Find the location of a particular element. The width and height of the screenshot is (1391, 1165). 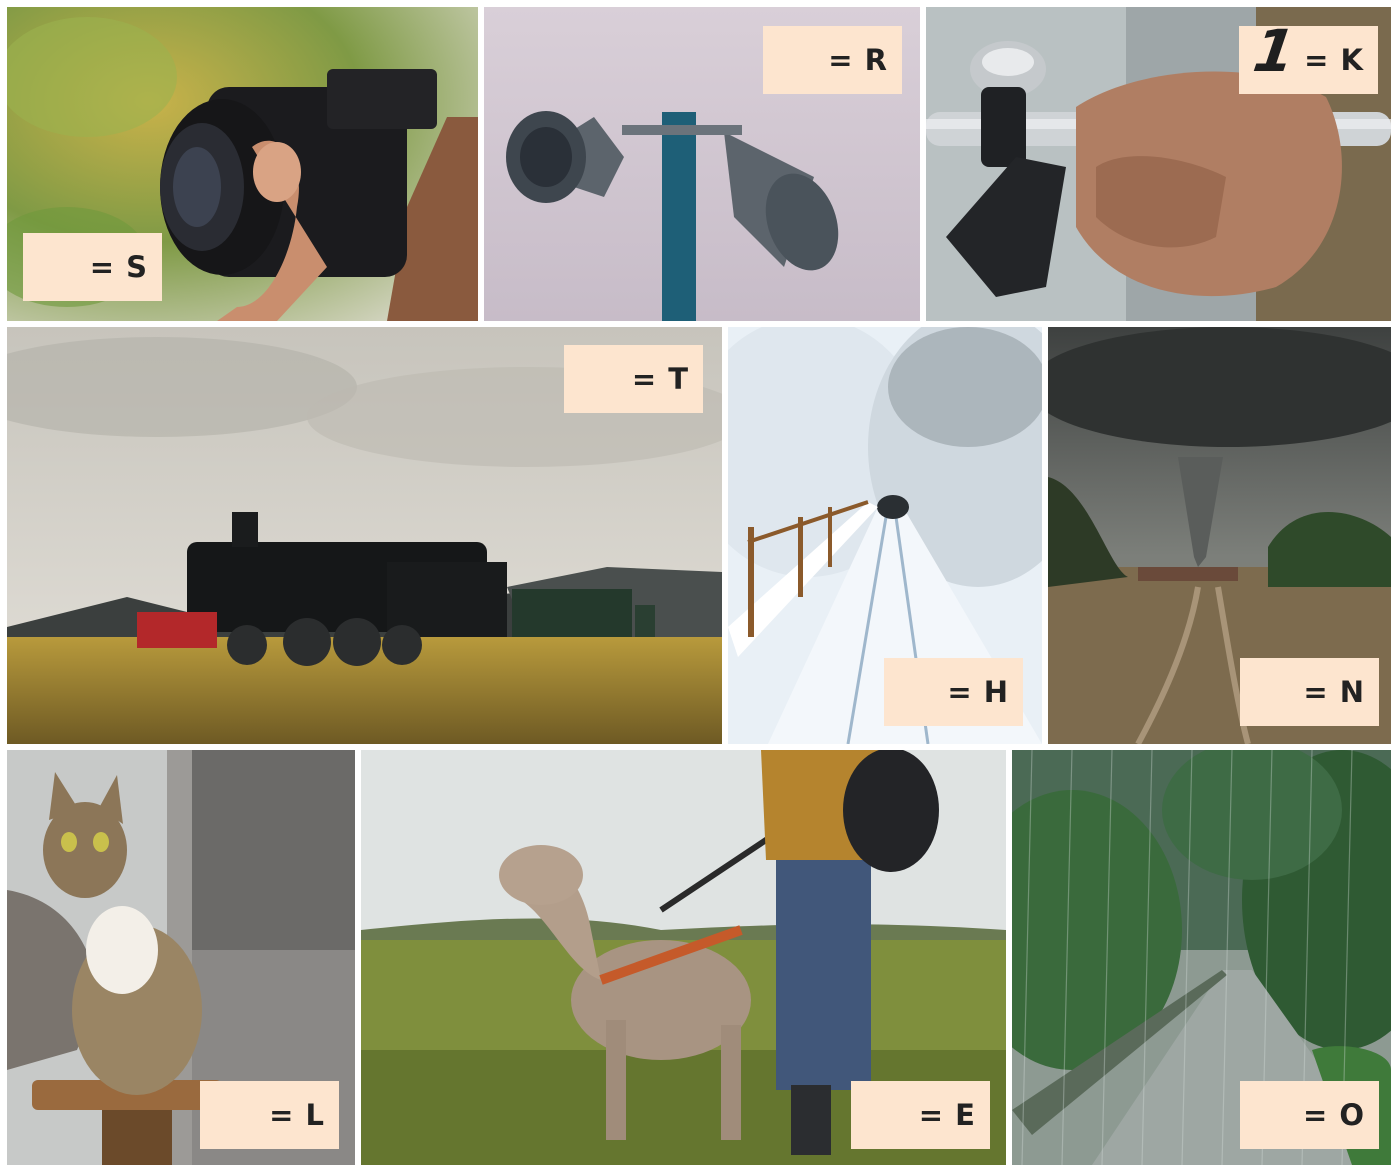

letter-label: = R is located at coordinates (832, 60).